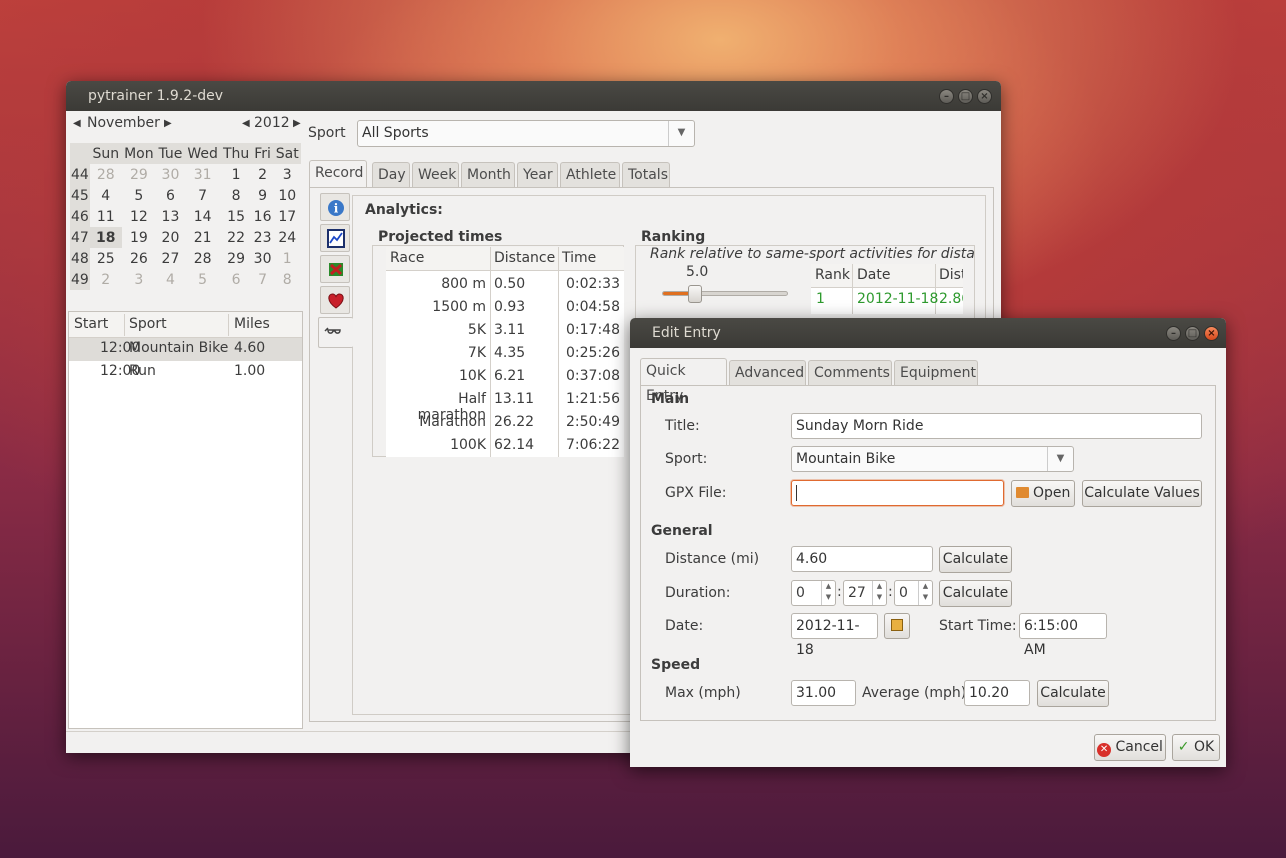 Image resolution: width=1286 pixels, height=858 pixels. What do you see at coordinates (975, 559) in the screenshot?
I see `calculate-distance-button: Calculate` at bounding box center [975, 559].